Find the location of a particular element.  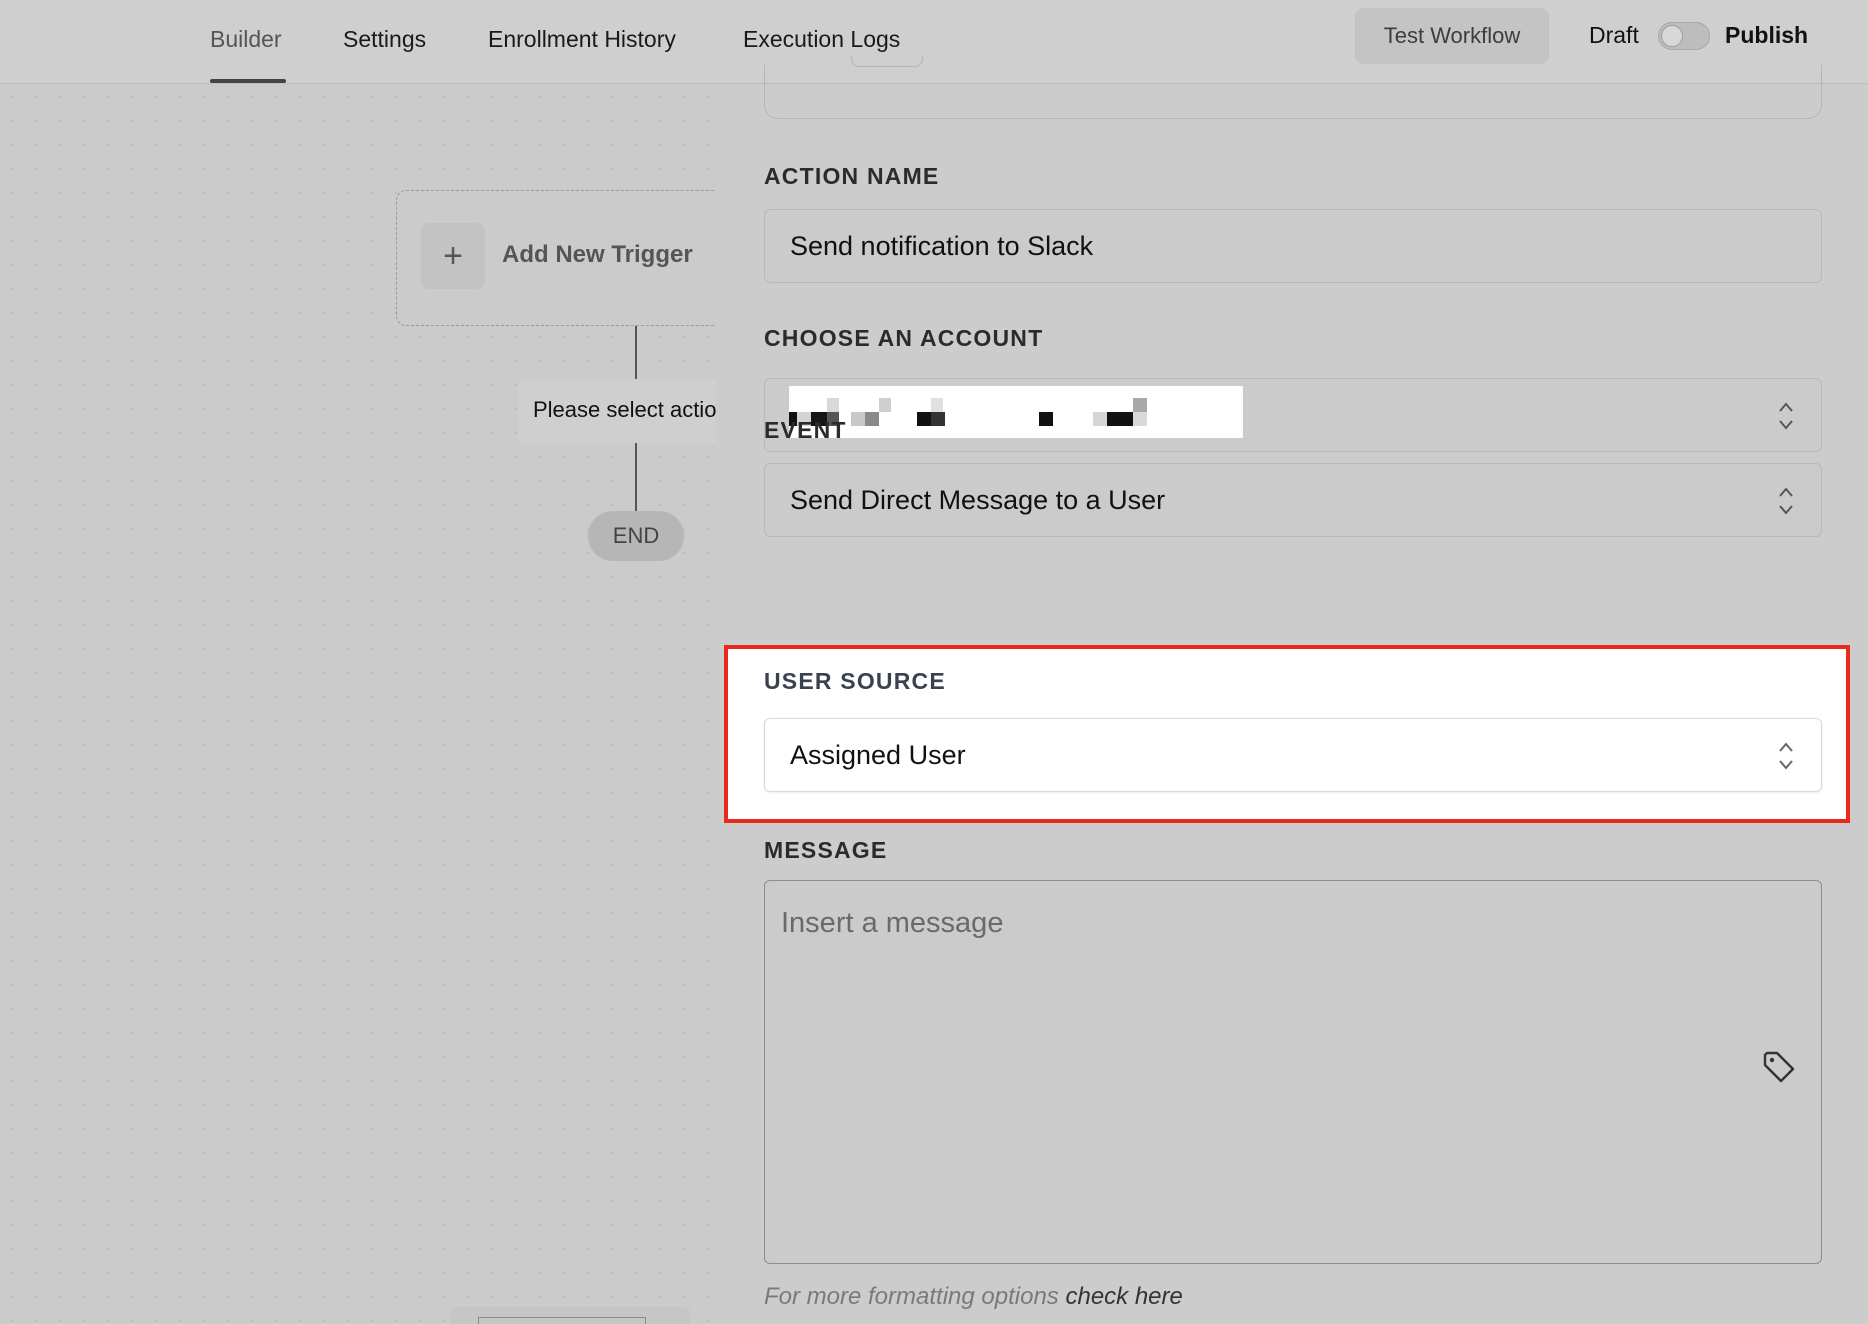

tab-enrollment-history: Enrollment History is located at coordinates (582, 39).